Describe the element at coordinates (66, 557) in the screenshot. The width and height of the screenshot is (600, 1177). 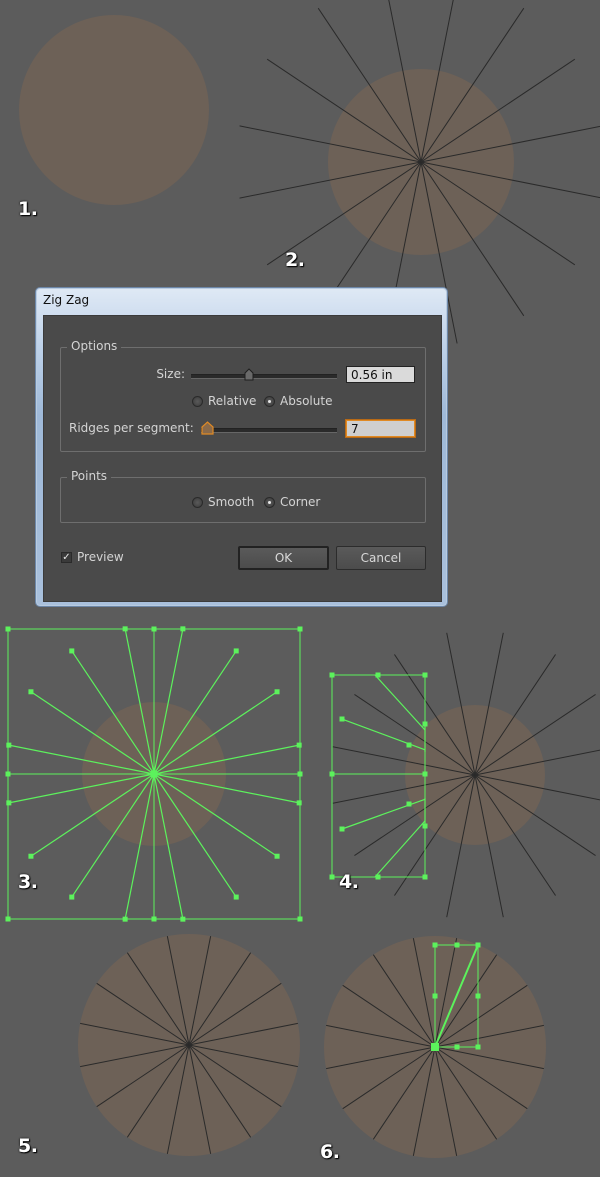
I see `preview-checkbox: ✓` at that location.